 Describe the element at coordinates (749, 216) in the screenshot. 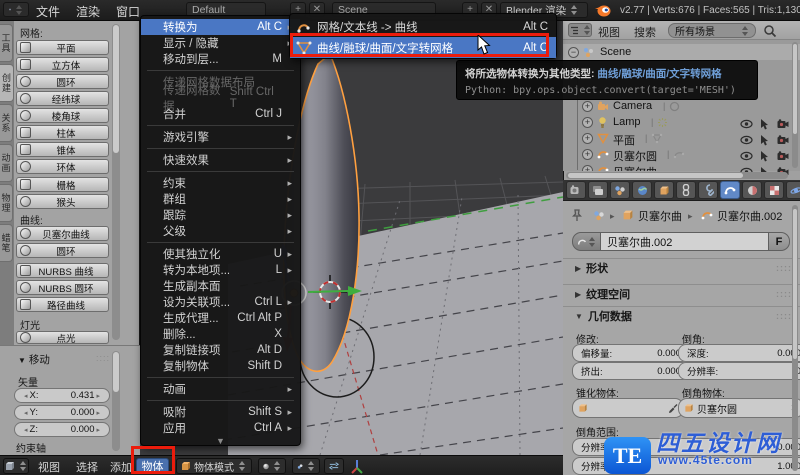

I see `breadcrumb-data-name: 贝塞尔曲.002` at that location.